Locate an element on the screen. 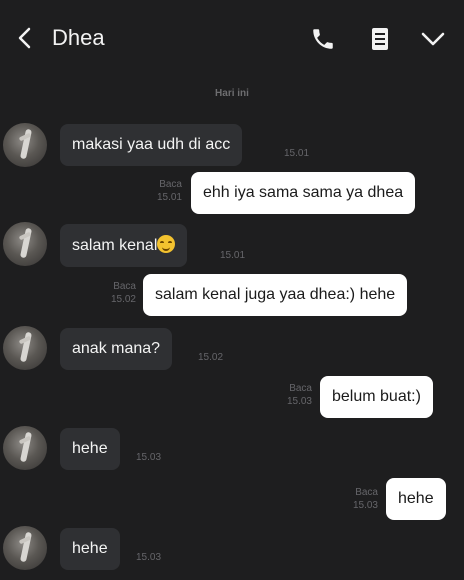 The width and height of the screenshot is (464, 580). outgoing-message-bubble: ehh iya sama sama ya dhea is located at coordinates (303, 193).